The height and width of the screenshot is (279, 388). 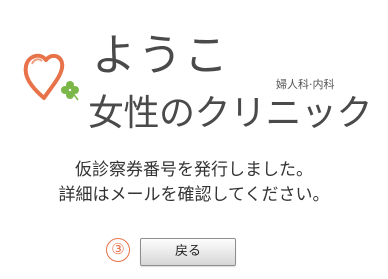 I want to click on brand-name: ようこ, so click(x=161, y=55).